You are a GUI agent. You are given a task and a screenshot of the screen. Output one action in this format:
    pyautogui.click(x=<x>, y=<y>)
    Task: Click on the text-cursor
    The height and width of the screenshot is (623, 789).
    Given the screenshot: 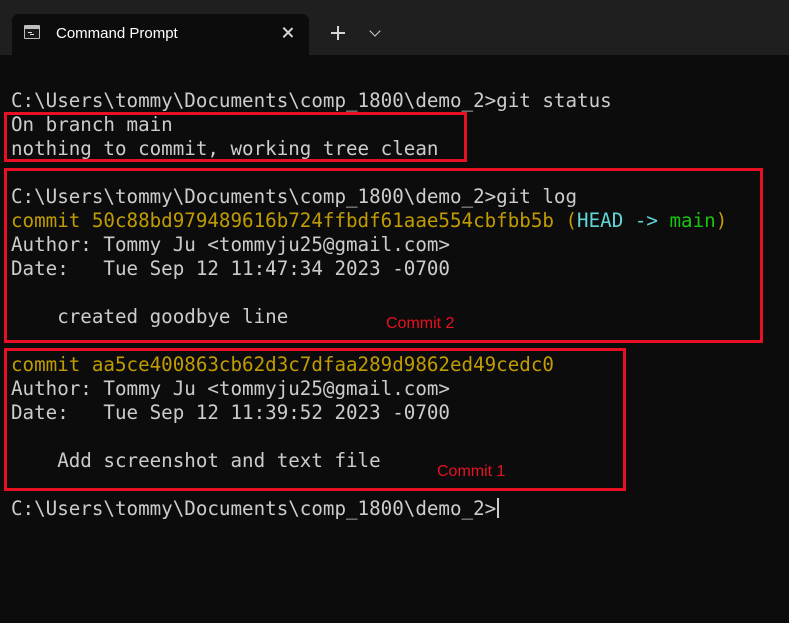 What is the action you would take?
    pyautogui.click(x=498, y=508)
    